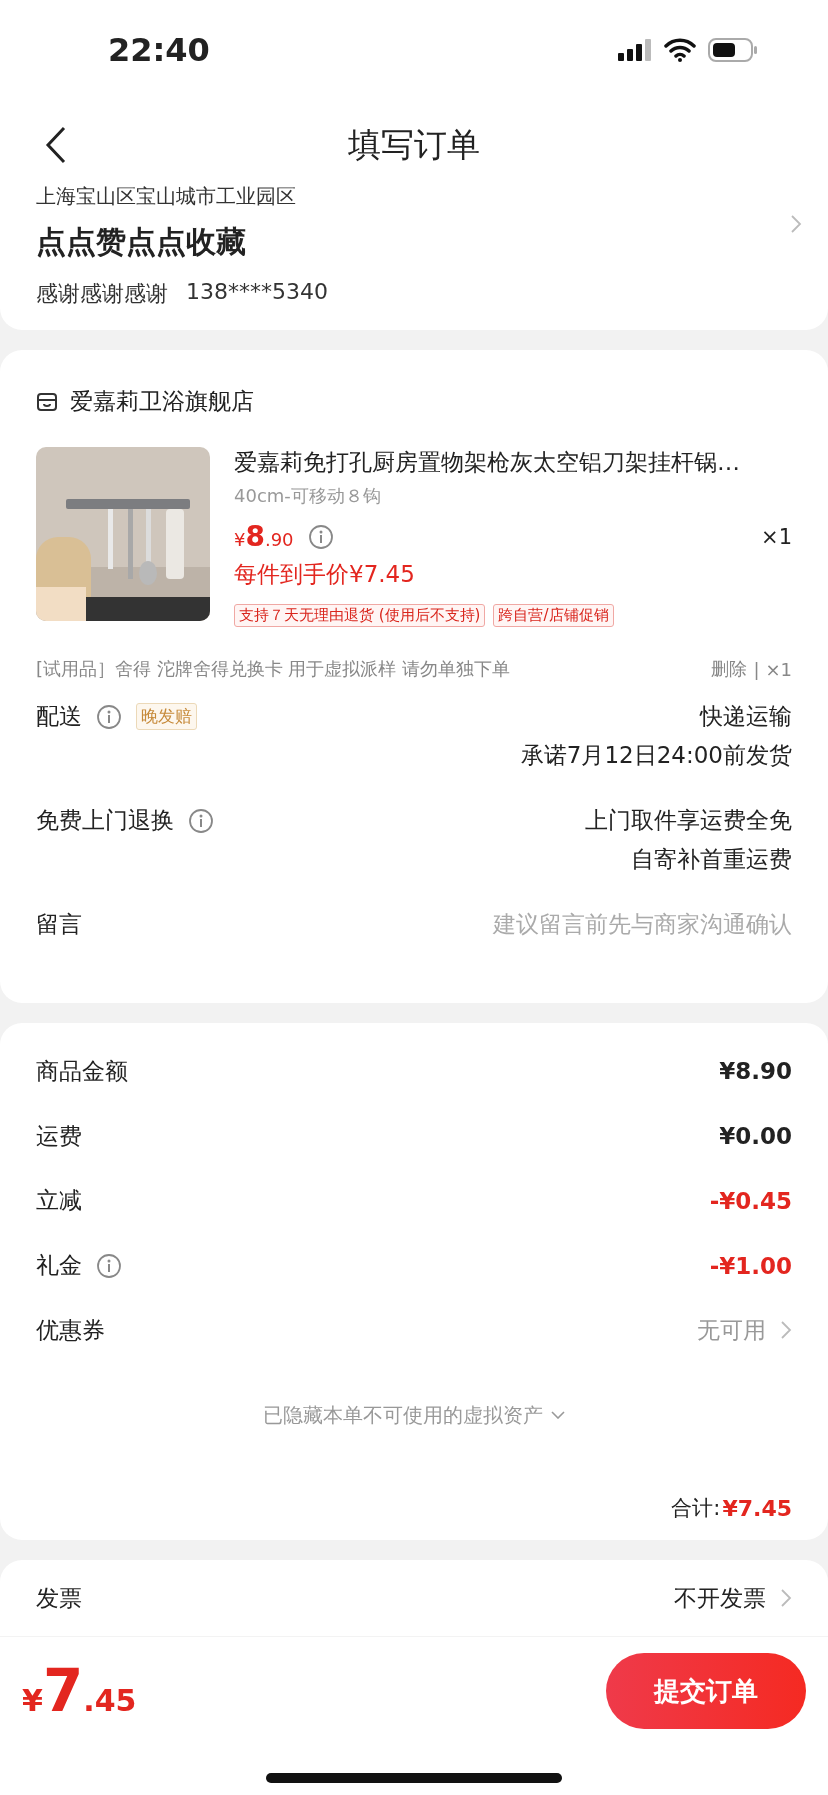 The width and height of the screenshot is (828, 1795). What do you see at coordinates (755, 1071) in the screenshot?
I see `fee-value: ¥8.90` at bounding box center [755, 1071].